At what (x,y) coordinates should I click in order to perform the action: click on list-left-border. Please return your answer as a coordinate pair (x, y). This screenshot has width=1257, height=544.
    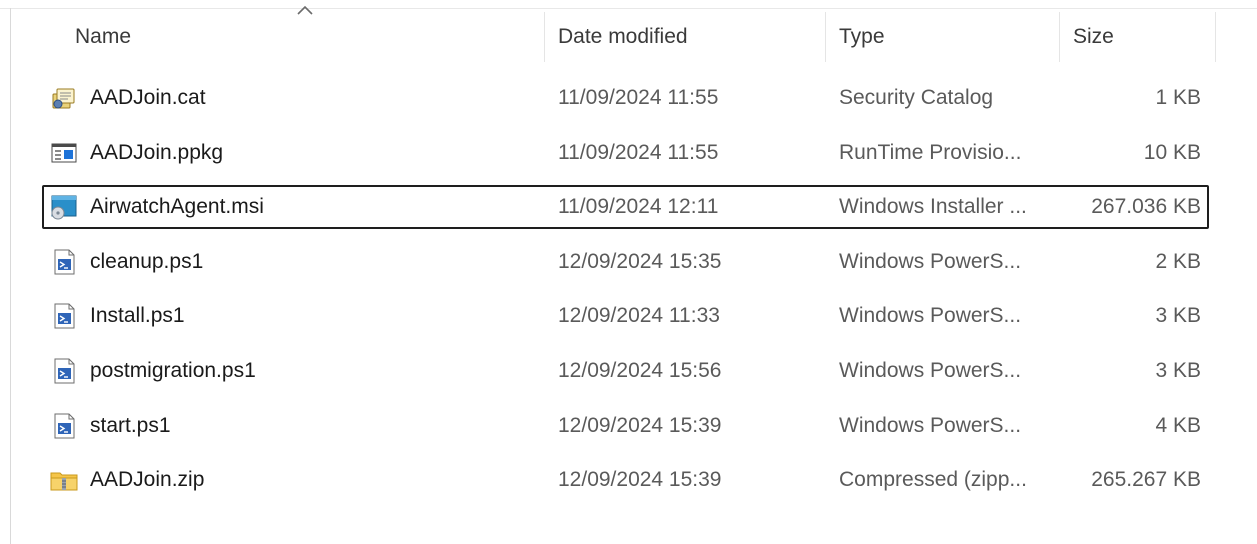
    Looking at the image, I should click on (10, 276).